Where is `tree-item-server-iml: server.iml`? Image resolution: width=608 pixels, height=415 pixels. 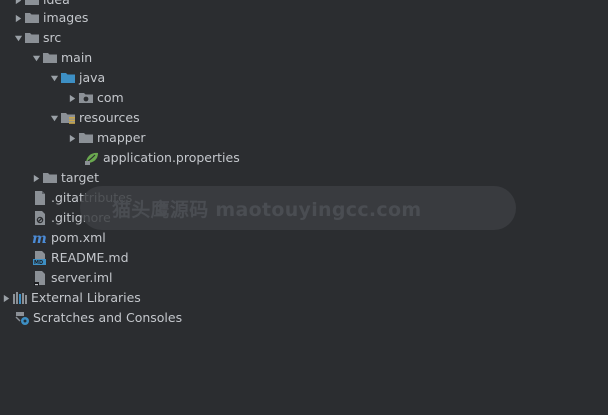 tree-item-server-iml: server.iml is located at coordinates (72, 278).